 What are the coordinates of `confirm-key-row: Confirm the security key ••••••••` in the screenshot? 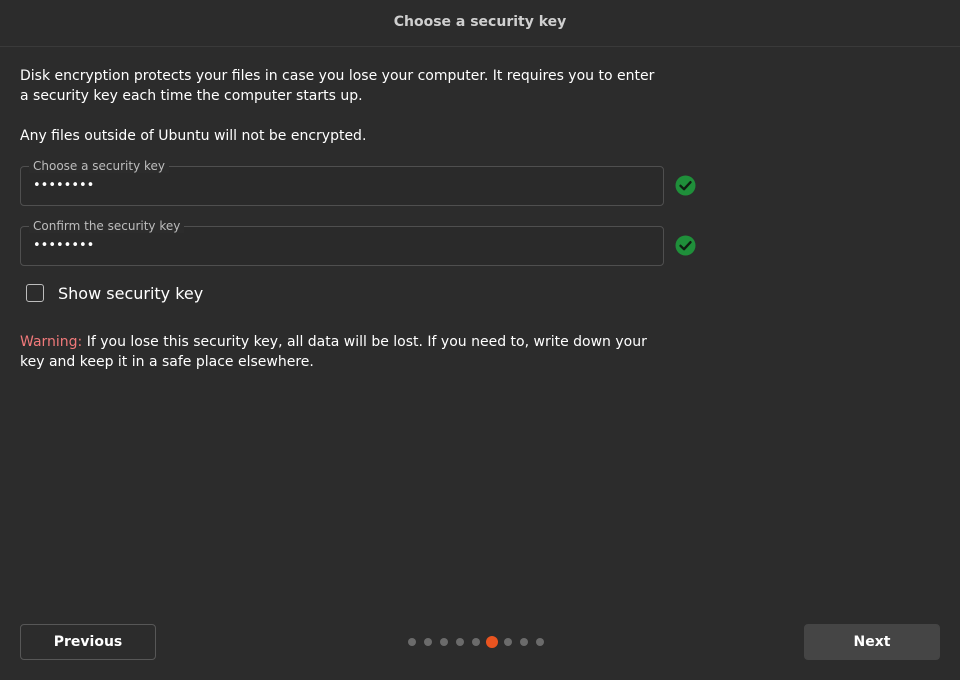 It's located at (360, 242).